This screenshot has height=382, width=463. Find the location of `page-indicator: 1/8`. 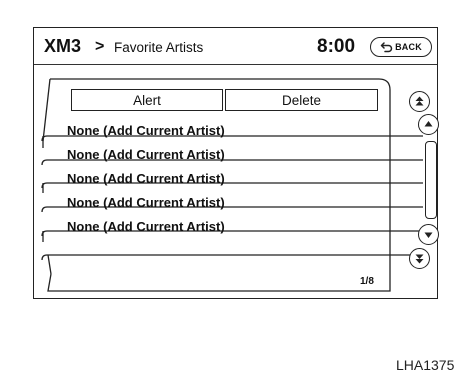

page-indicator: 1/8 is located at coordinates (367, 281).